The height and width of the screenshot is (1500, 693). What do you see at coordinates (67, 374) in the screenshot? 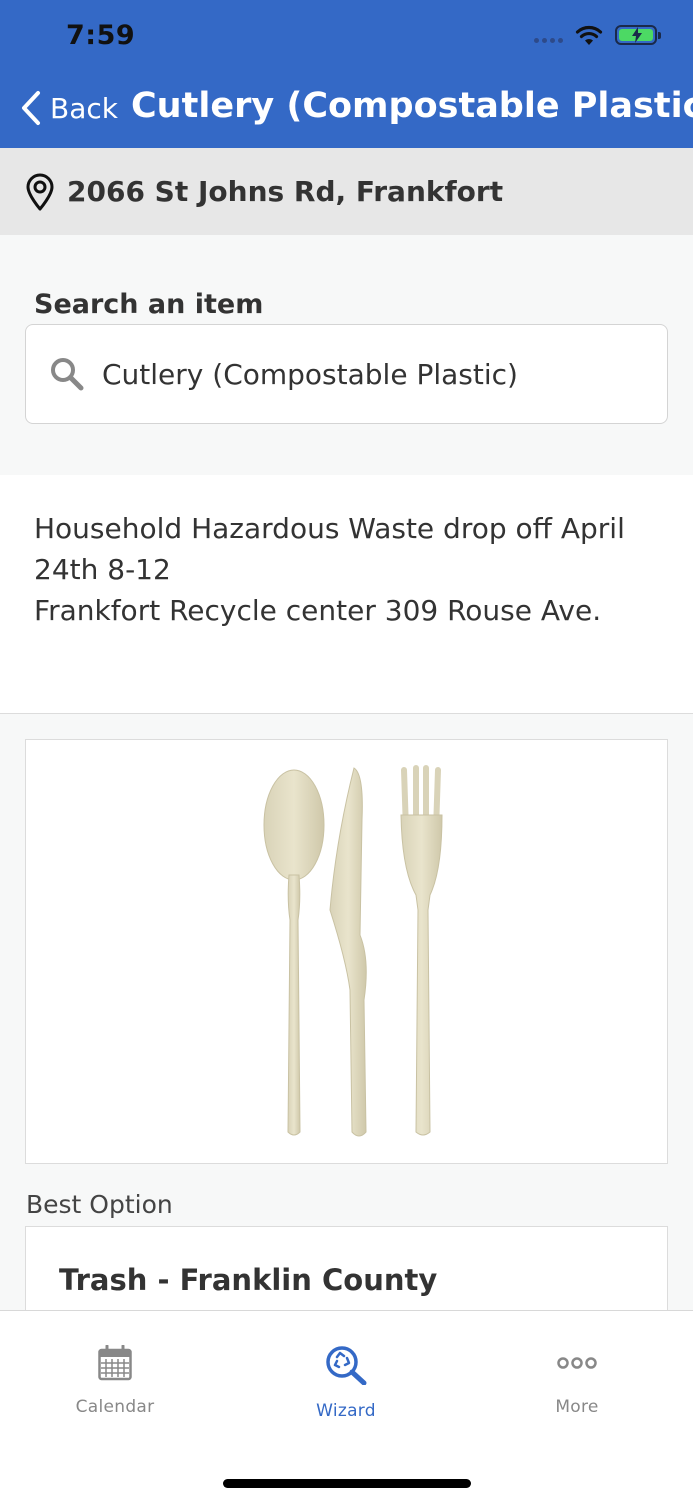
I see `search-icon` at bounding box center [67, 374].